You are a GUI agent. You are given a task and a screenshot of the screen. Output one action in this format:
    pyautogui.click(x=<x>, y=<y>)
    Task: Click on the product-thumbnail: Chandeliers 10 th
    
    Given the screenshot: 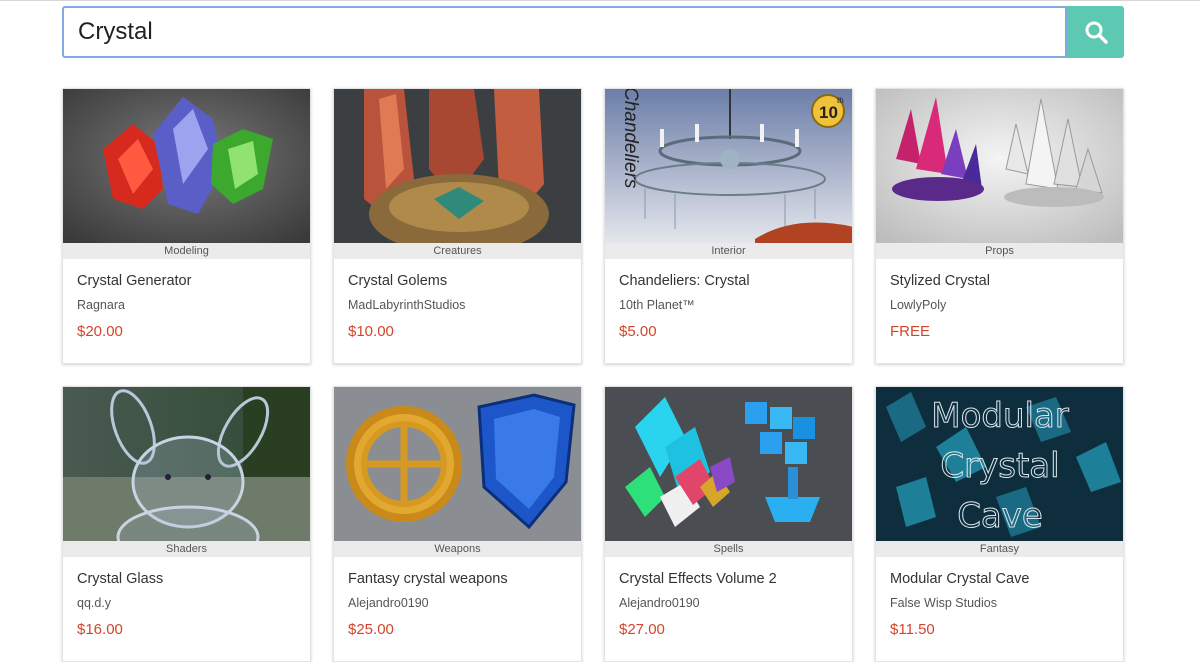 What is the action you would take?
    pyautogui.click(x=728, y=166)
    